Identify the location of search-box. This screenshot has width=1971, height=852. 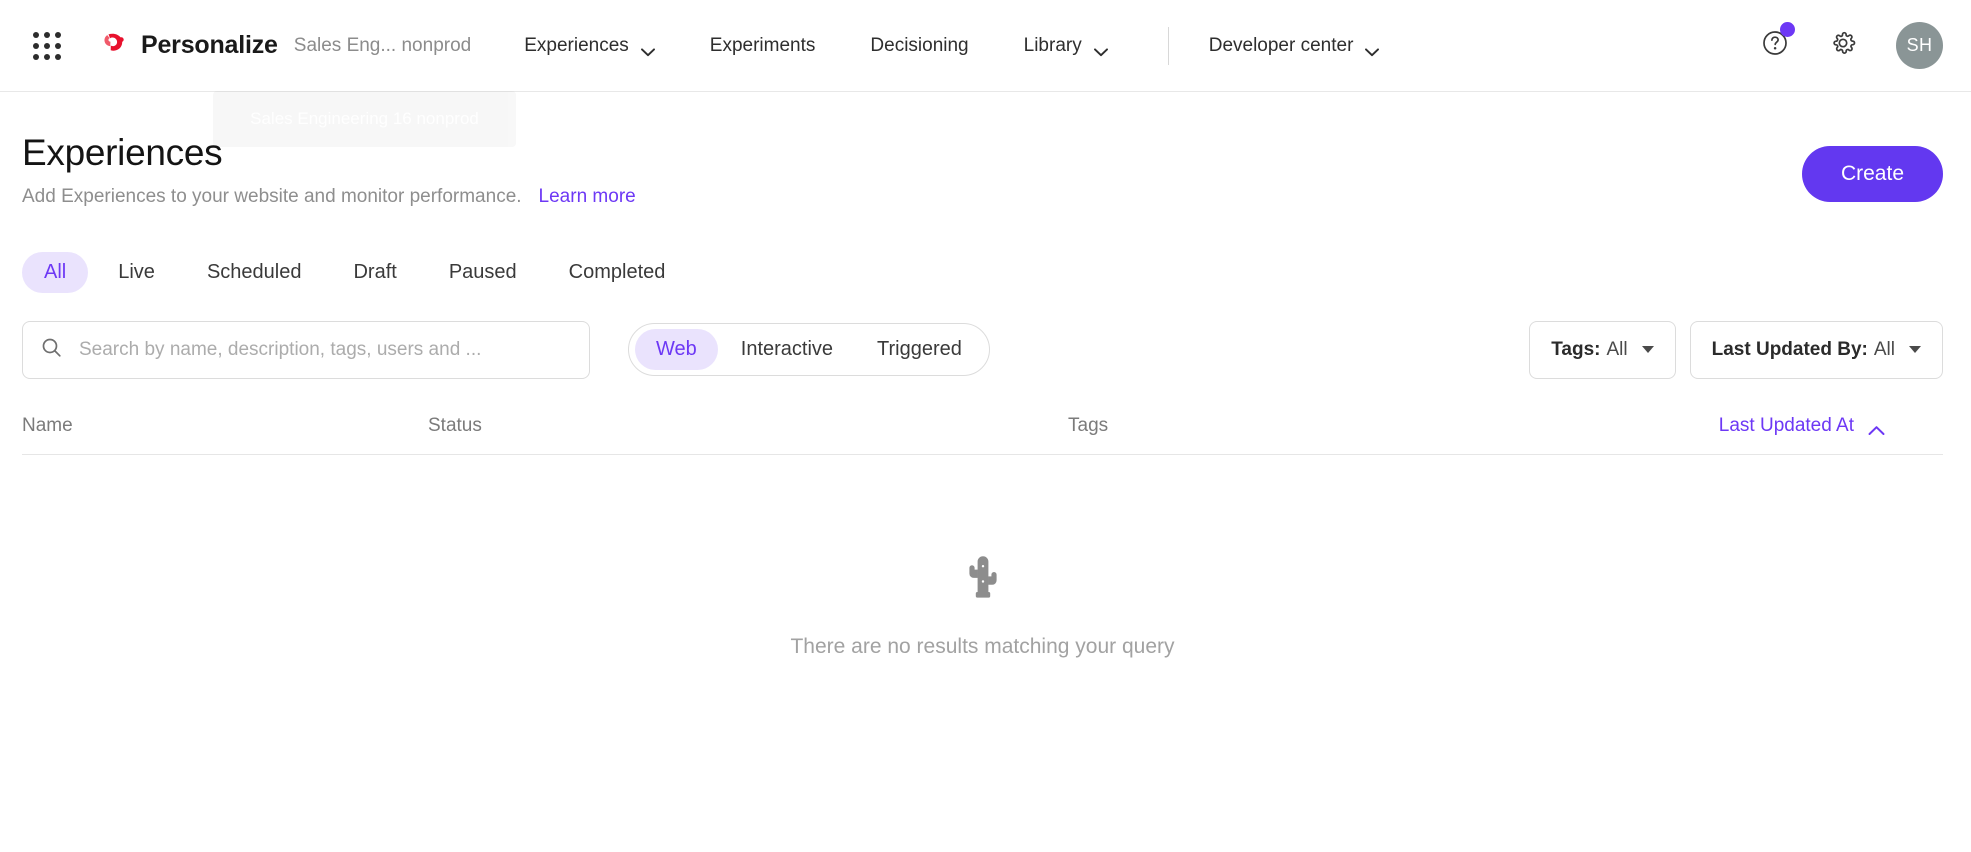
(306, 349).